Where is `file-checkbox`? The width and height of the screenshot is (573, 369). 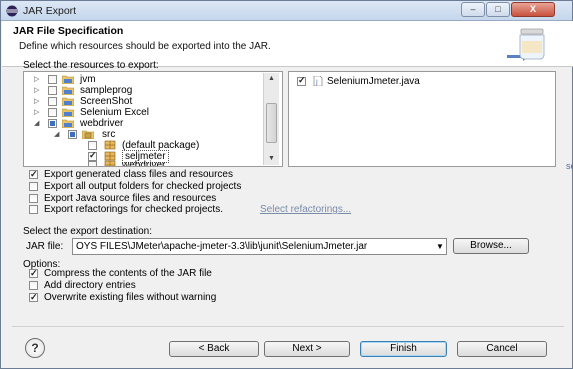 file-checkbox is located at coordinates (301, 80).